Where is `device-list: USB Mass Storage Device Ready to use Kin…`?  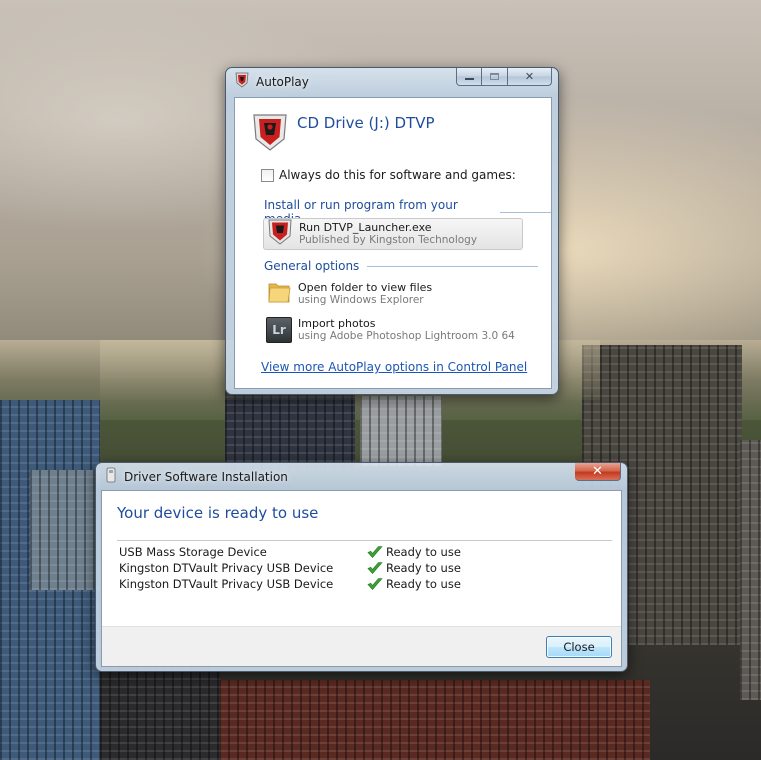 device-list: USB Mass Storage Device Ready to use Kin… is located at coordinates (290, 568).